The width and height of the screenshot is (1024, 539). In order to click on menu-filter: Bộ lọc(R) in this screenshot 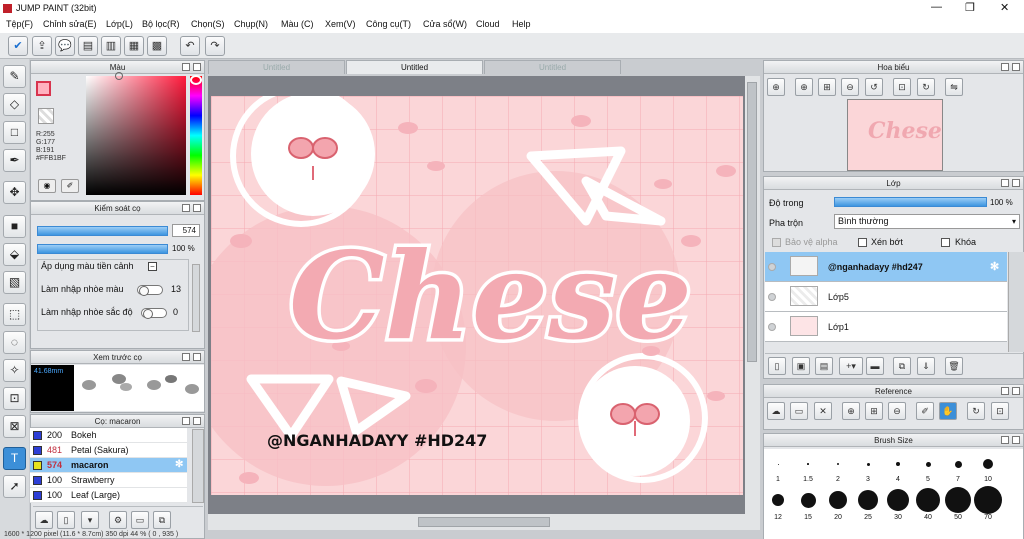, I will do `click(161, 24)`.